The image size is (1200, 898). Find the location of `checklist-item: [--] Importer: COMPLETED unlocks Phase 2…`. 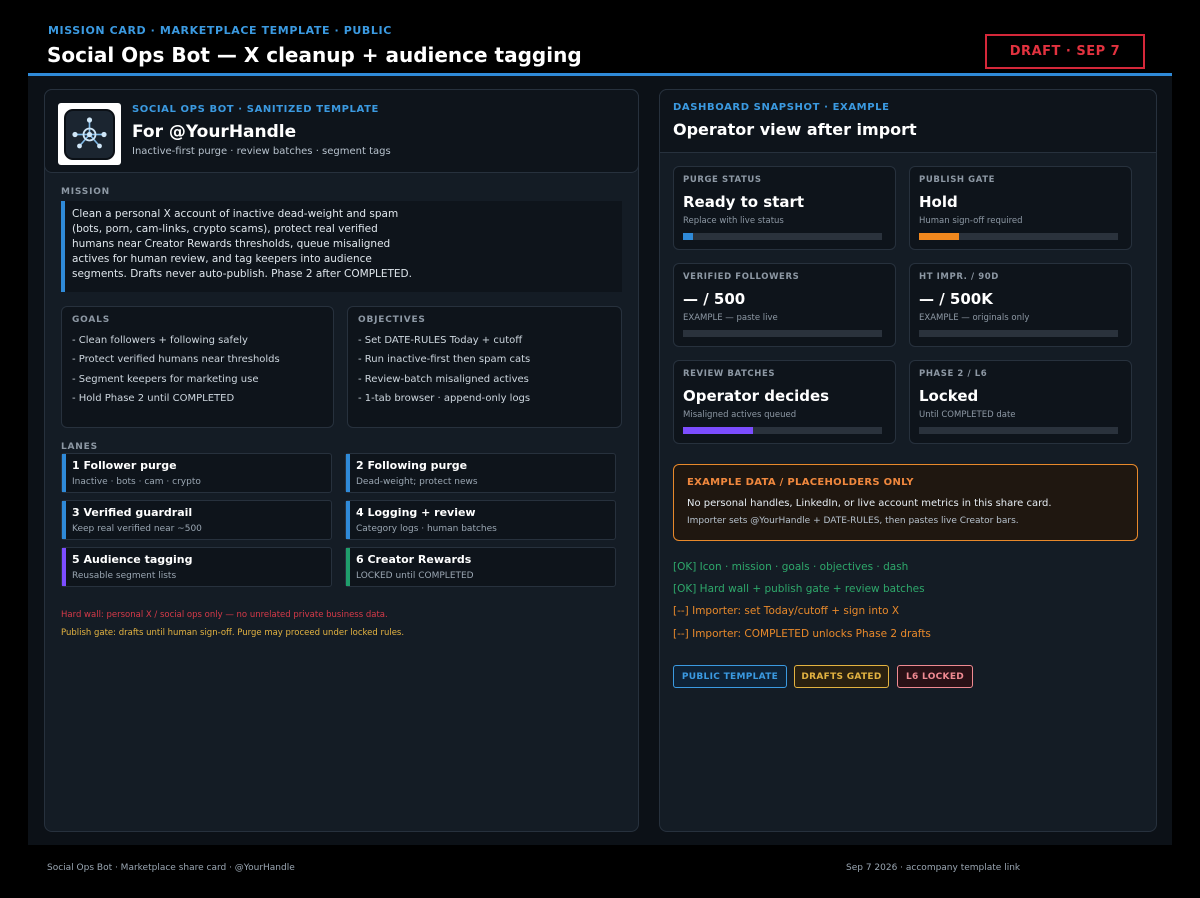

checklist-item: [--] Importer: COMPLETED unlocks Phase 2… is located at coordinates (802, 634).